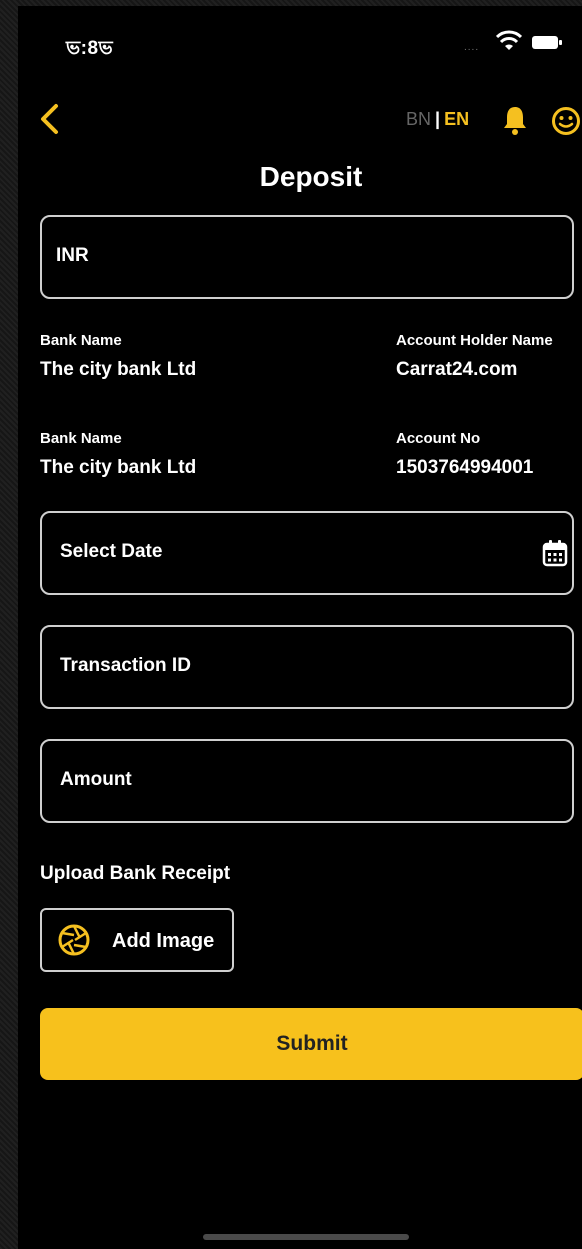 The height and width of the screenshot is (1249, 582). Describe the element at coordinates (125, 665) in the screenshot. I see `transaction-id-placeholder: Transaction ID` at that location.